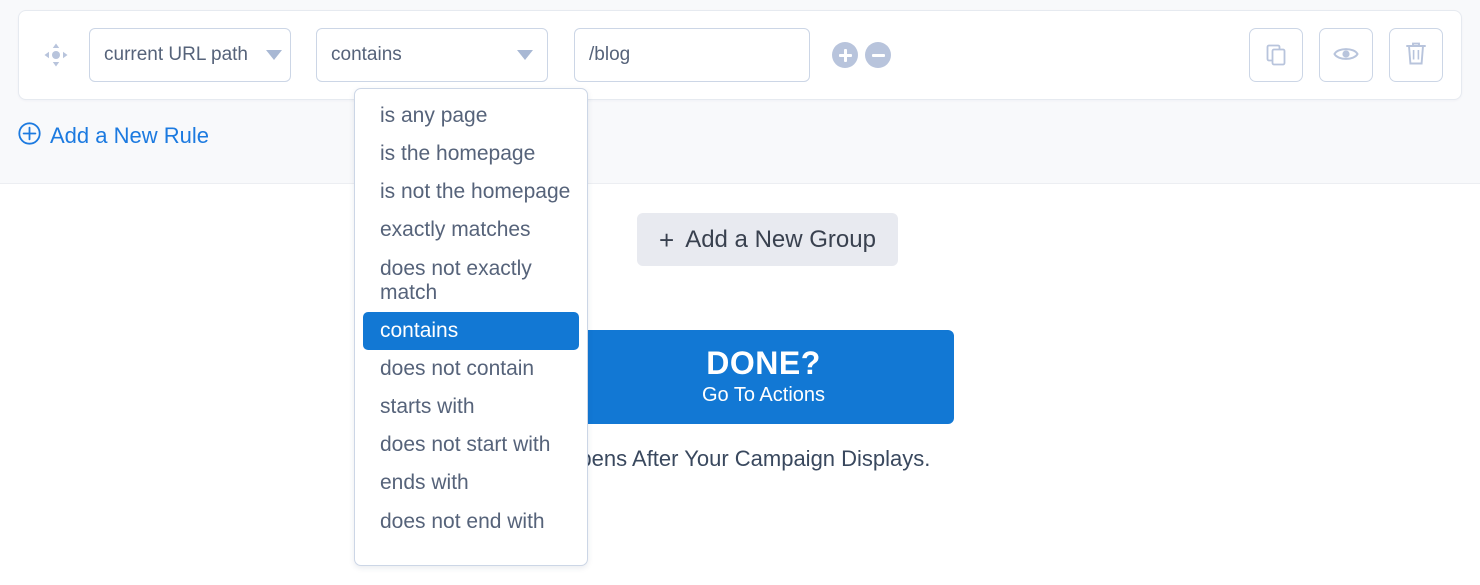 The width and height of the screenshot is (1480, 585). Describe the element at coordinates (176, 54) in the screenshot. I see `rule-field-value: current URL path` at that location.